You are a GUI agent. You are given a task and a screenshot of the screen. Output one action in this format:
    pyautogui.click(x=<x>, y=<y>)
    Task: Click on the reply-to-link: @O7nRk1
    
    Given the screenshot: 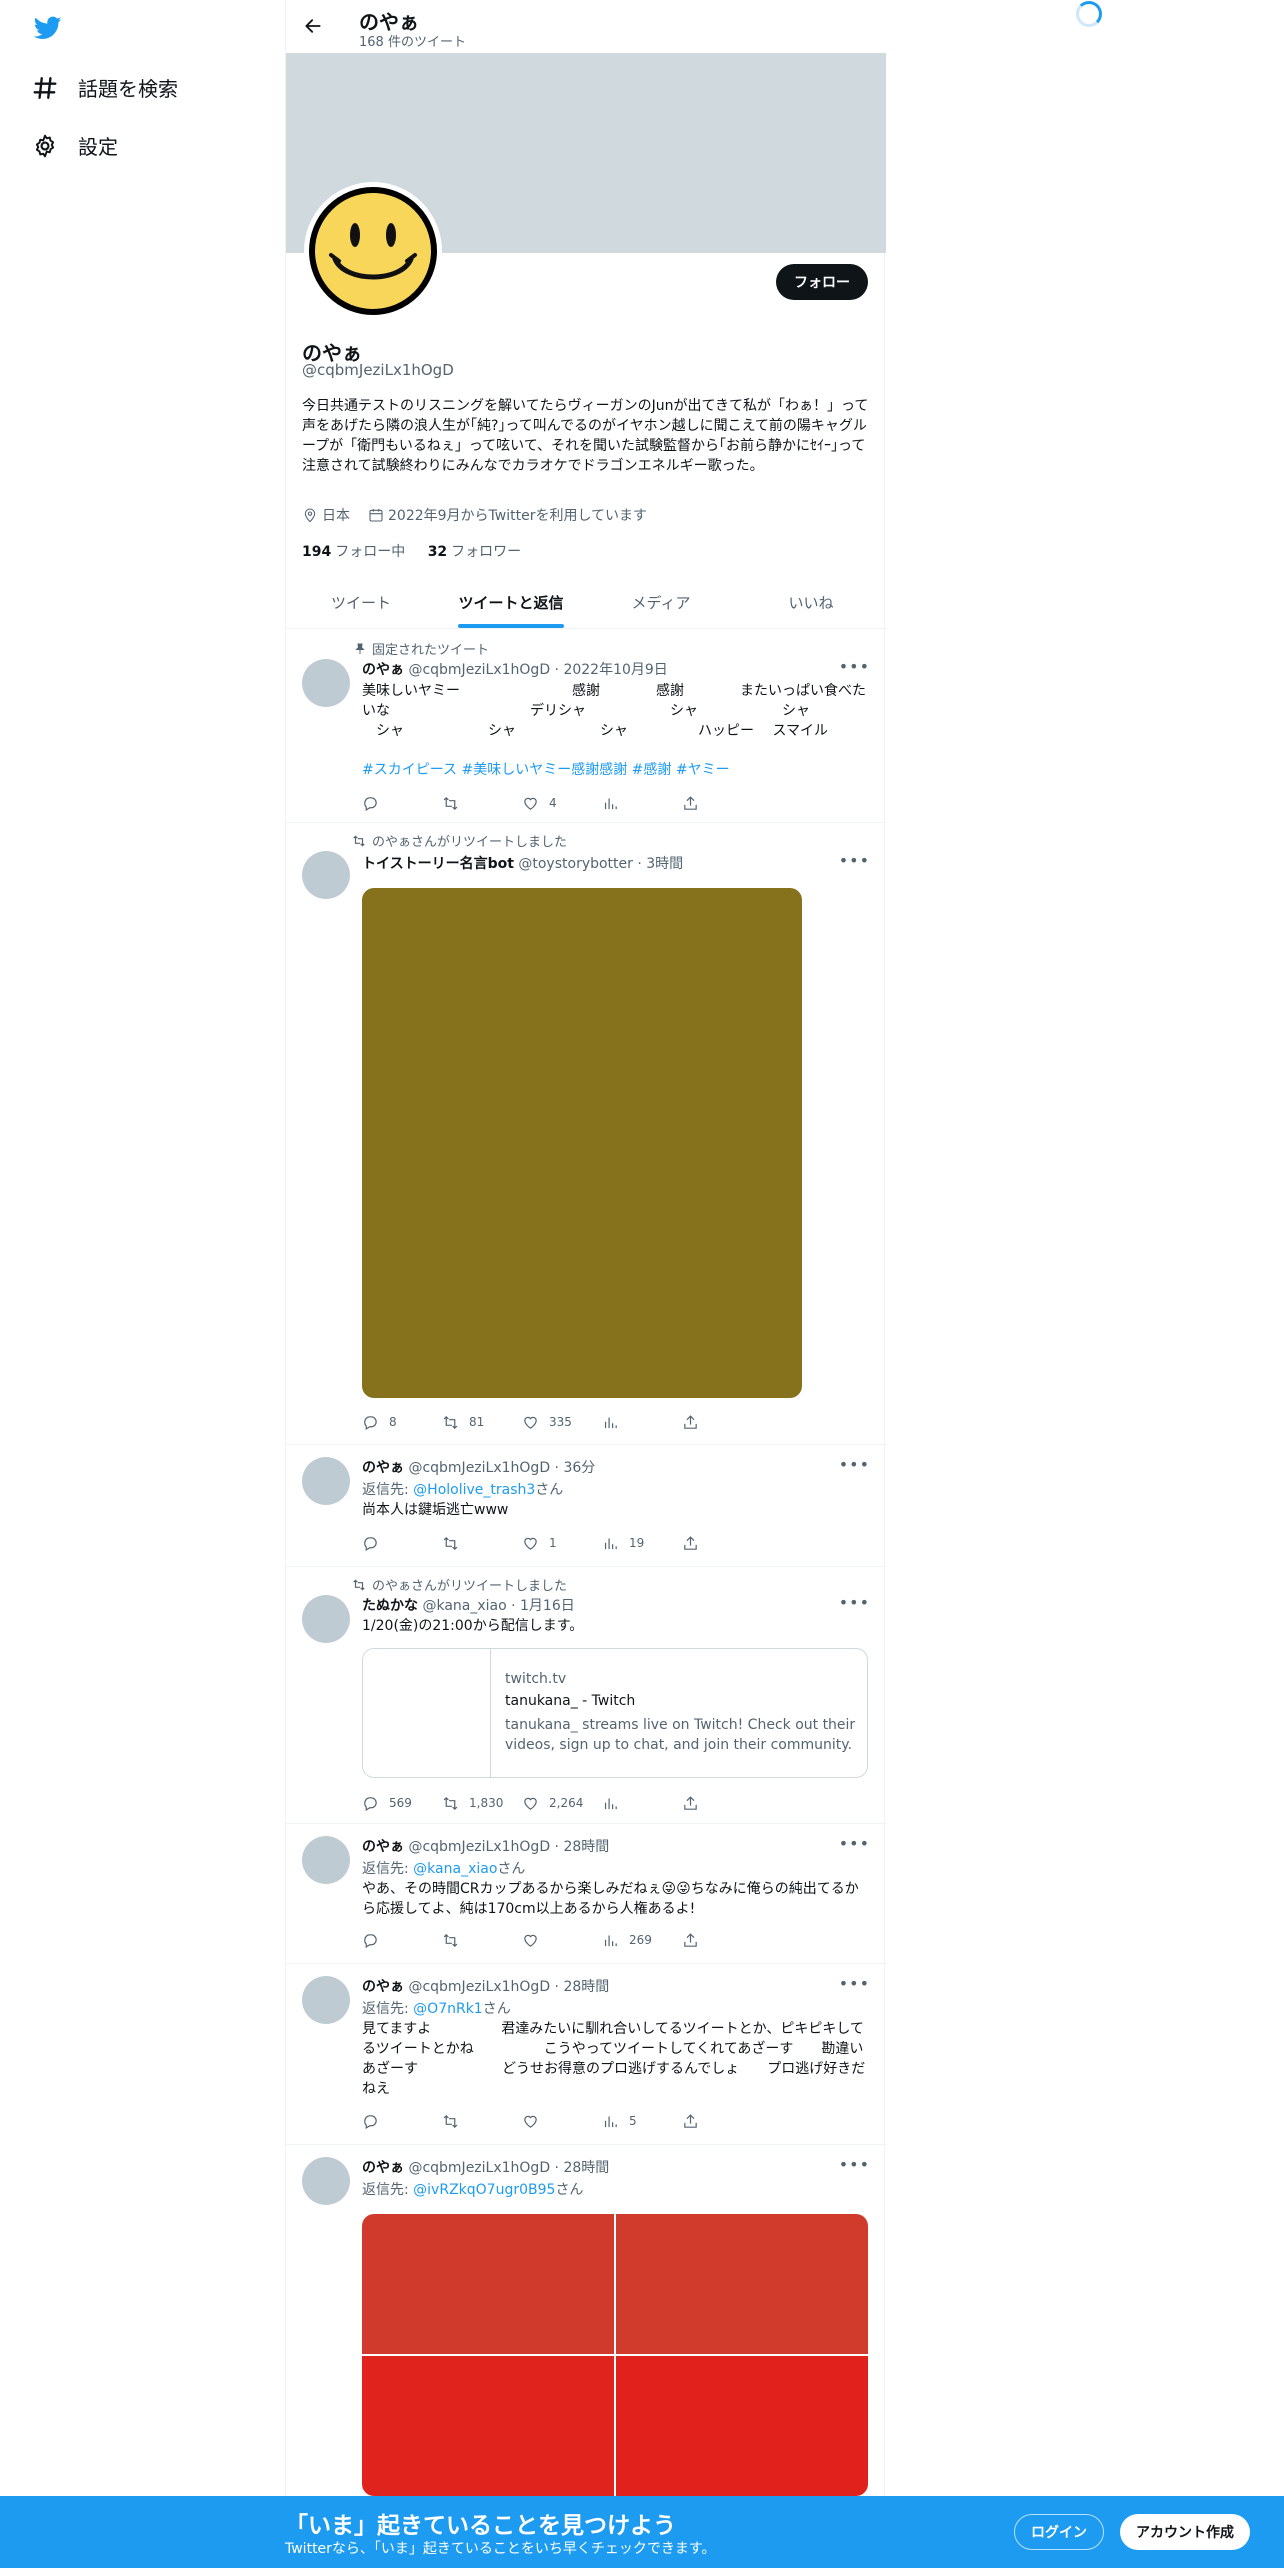 What is the action you would take?
    pyautogui.click(x=448, y=2009)
    